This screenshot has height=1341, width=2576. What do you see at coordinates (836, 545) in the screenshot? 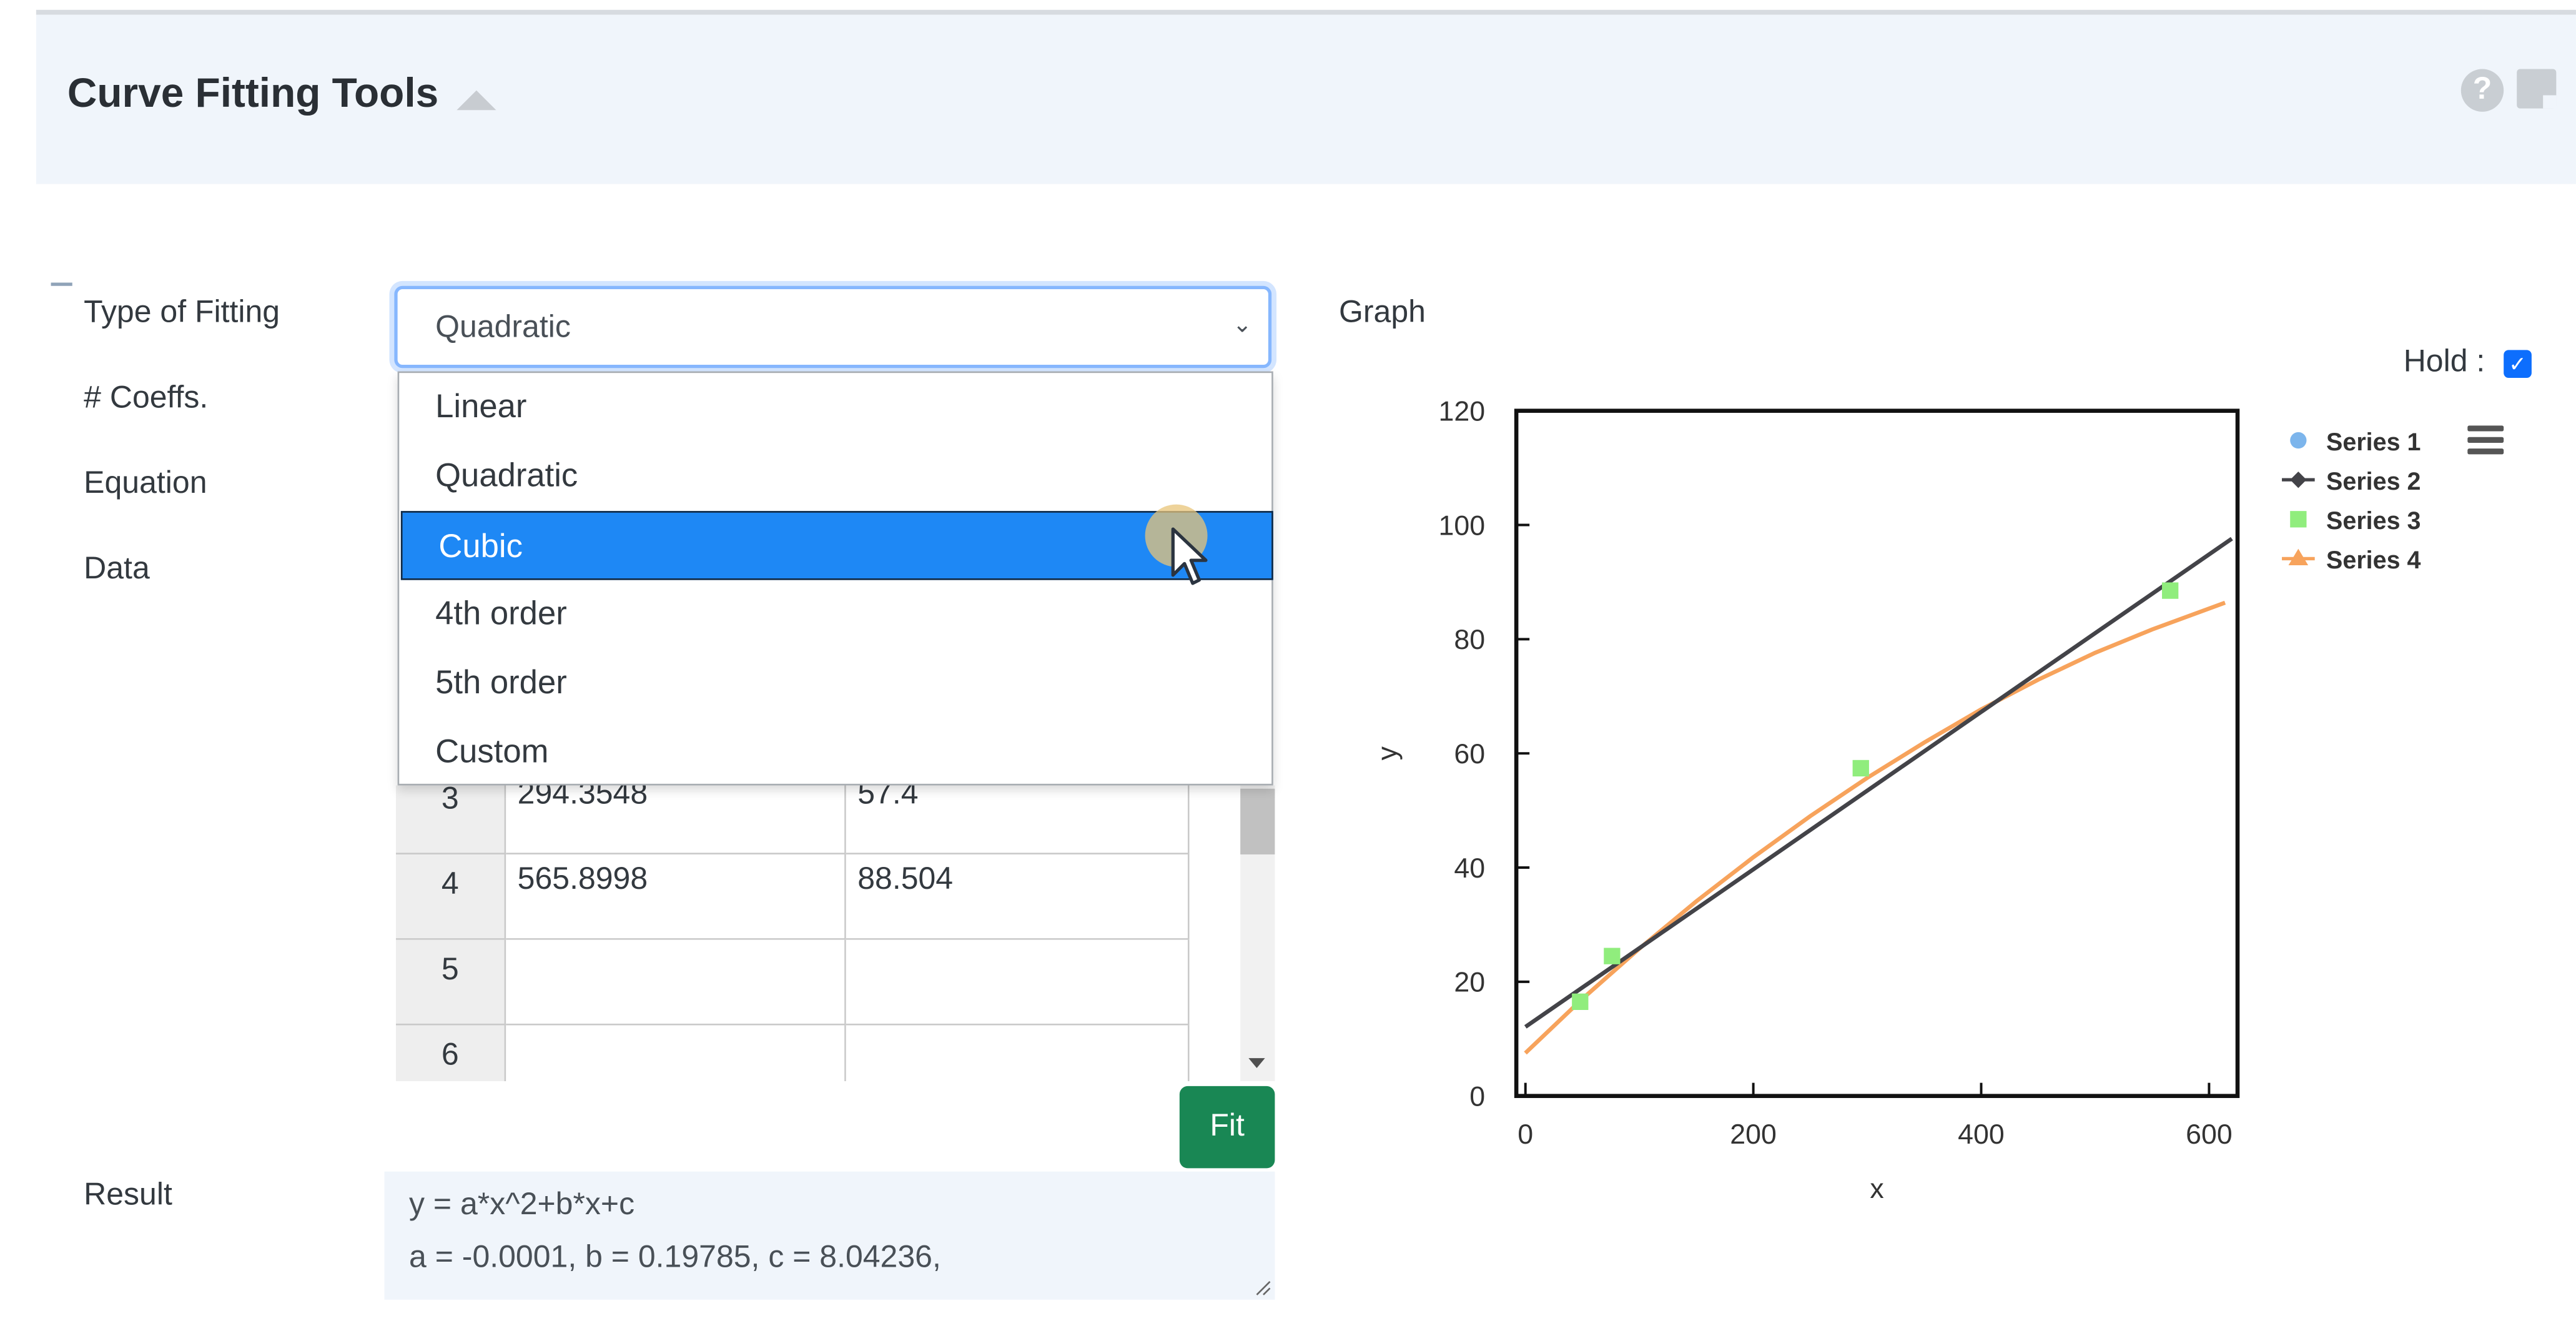
I see `option-cubic: Cubic` at bounding box center [836, 545].